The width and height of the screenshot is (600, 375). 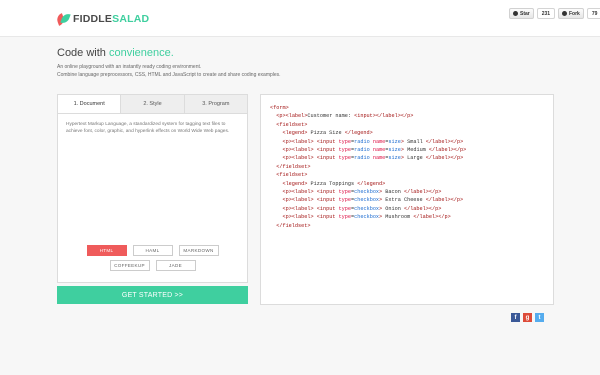 What do you see at coordinates (175, 265) in the screenshot?
I see `lang-button-jade: JADE` at bounding box center [175, 265].